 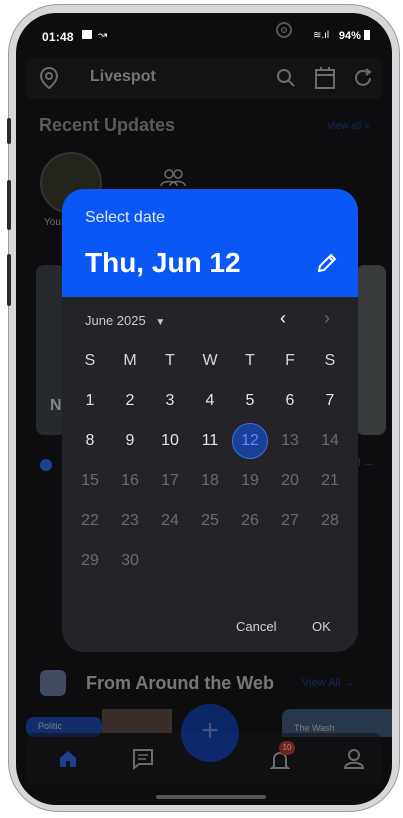 I want to click on more-arrow: l →, so click(x=366, y=463).